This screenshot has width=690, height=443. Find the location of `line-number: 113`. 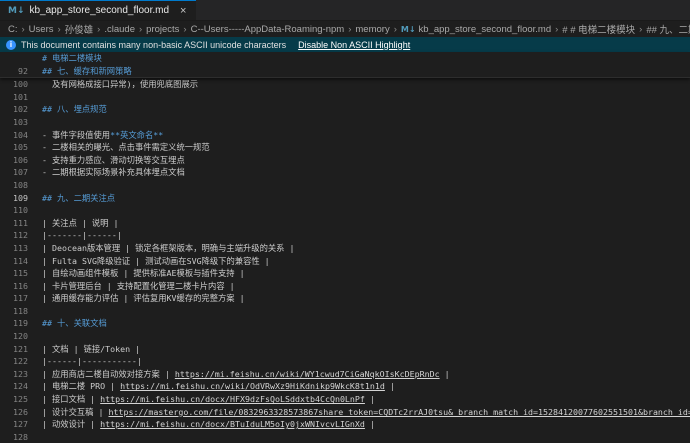

line-number: 113 is located at coordinates (20, 247).